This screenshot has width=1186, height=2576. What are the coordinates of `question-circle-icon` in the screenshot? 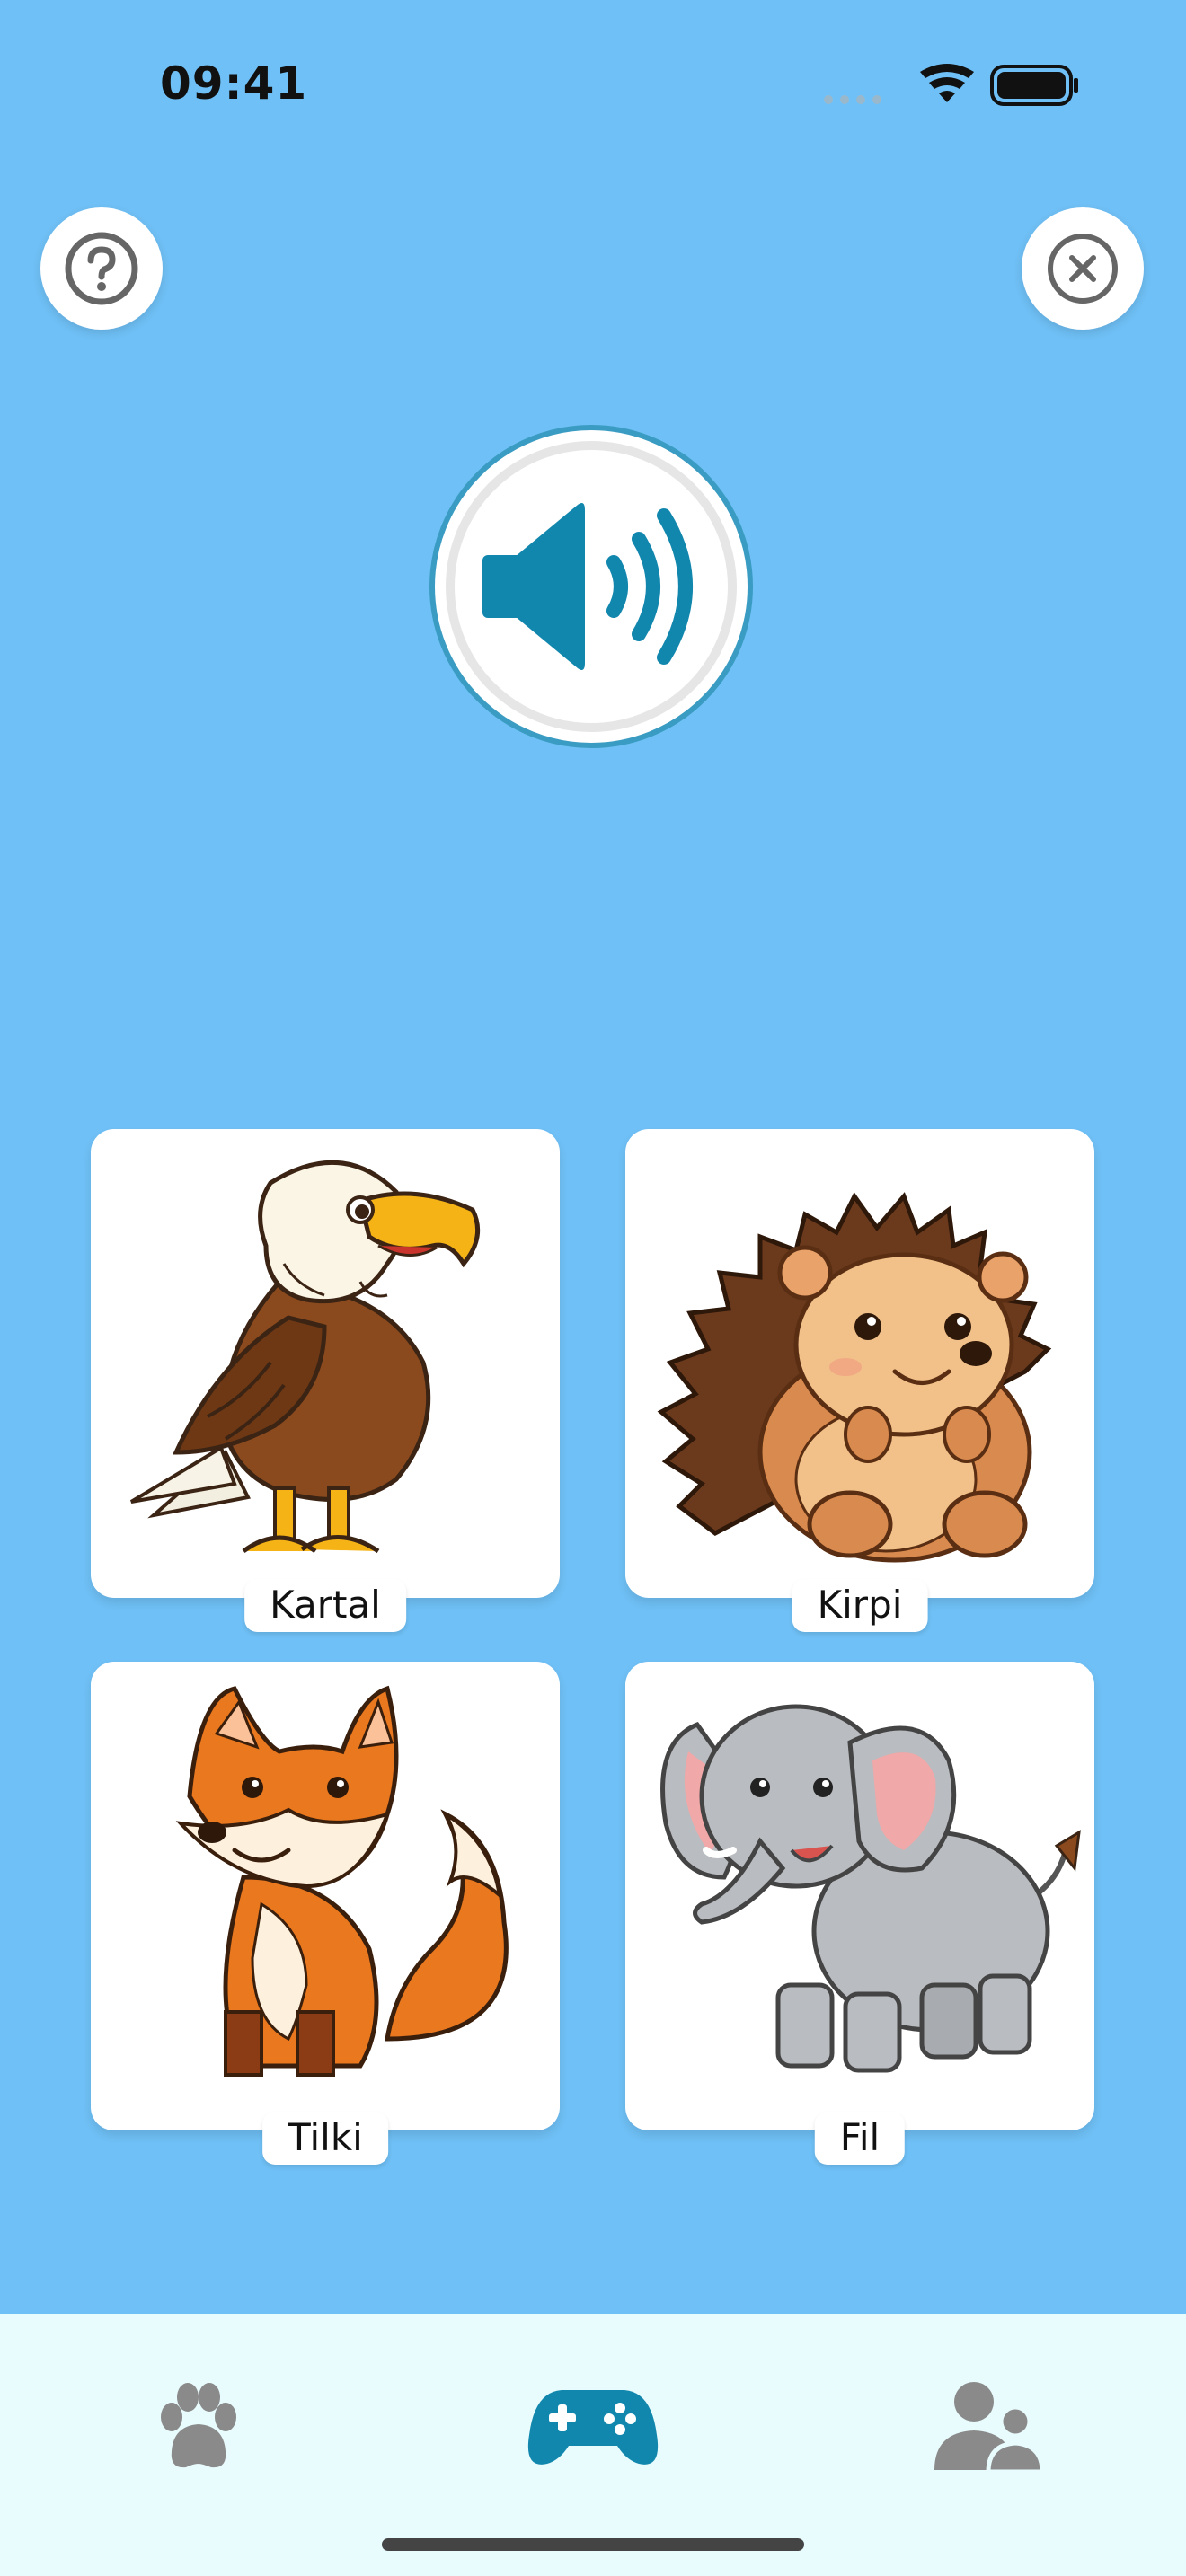 It's located at (101, 268).